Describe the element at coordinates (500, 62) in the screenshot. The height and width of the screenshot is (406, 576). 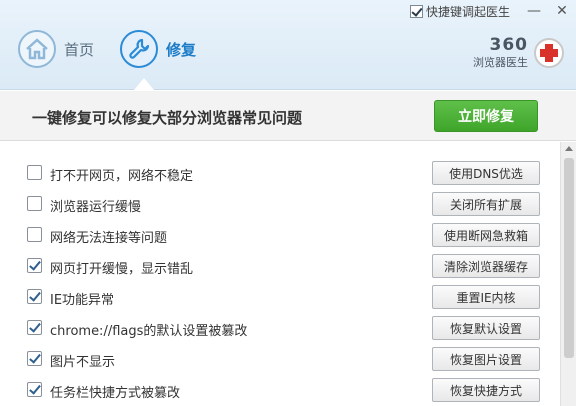
I see `brand-subtitle: 浏览器医生` at that location.